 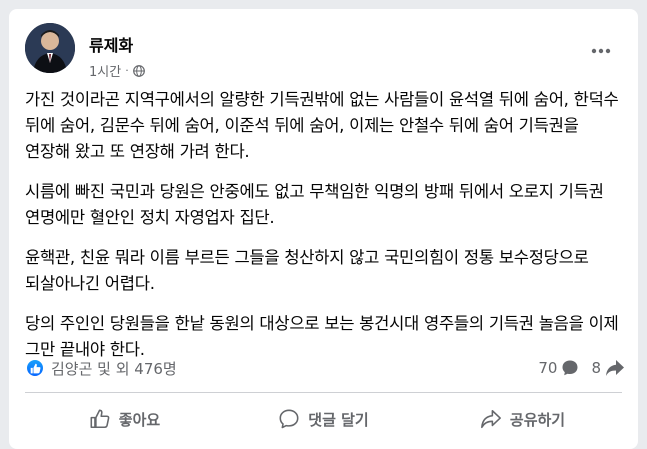 I want to click on post-stats: 김양곤 및 외 476명 70 8, so click(x=325, y=368).